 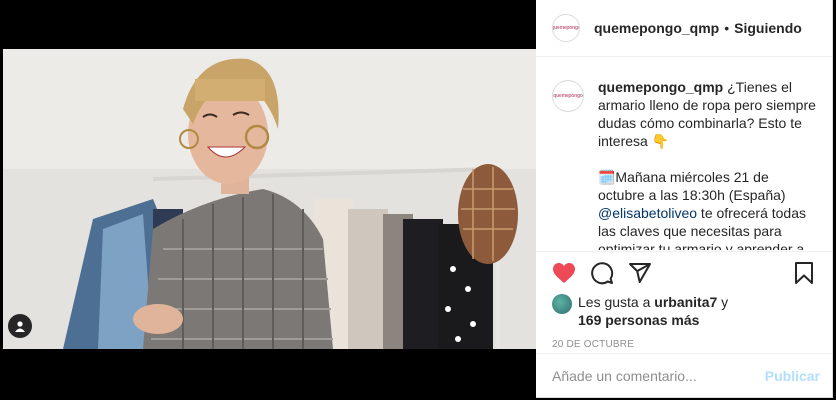 I want to click on post-date: 20 DE OCTUBRE, so click(x=684, y=344).